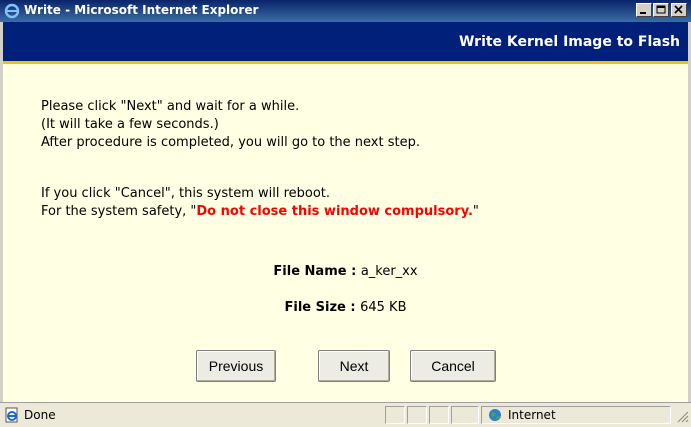  Describe the element at coordinates (141, 10) in the screenshot. I see `window-title: Write - Microsoft Internet Explorer` at that location.